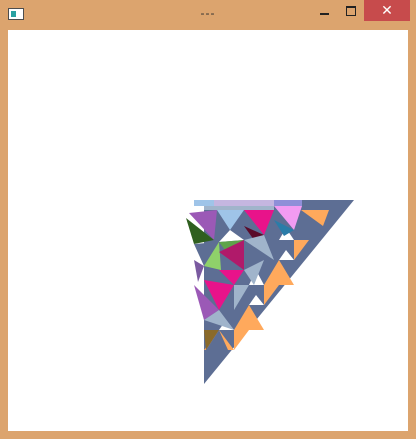  I want to click on close-icon: ✕, so click(387, 10).